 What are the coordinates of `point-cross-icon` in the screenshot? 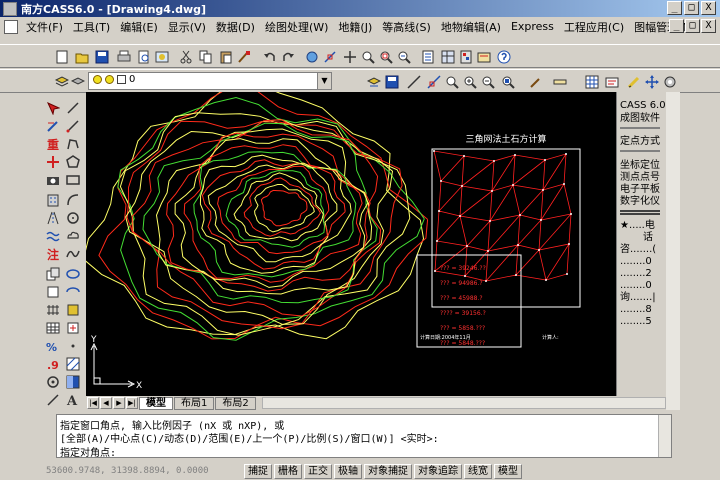 It's located at (53, 162).